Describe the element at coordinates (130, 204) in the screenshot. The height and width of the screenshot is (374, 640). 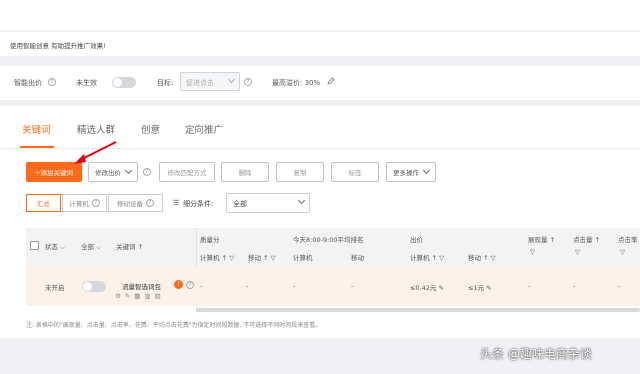
I see `seg-mobile-label: 移动设备` at that location.